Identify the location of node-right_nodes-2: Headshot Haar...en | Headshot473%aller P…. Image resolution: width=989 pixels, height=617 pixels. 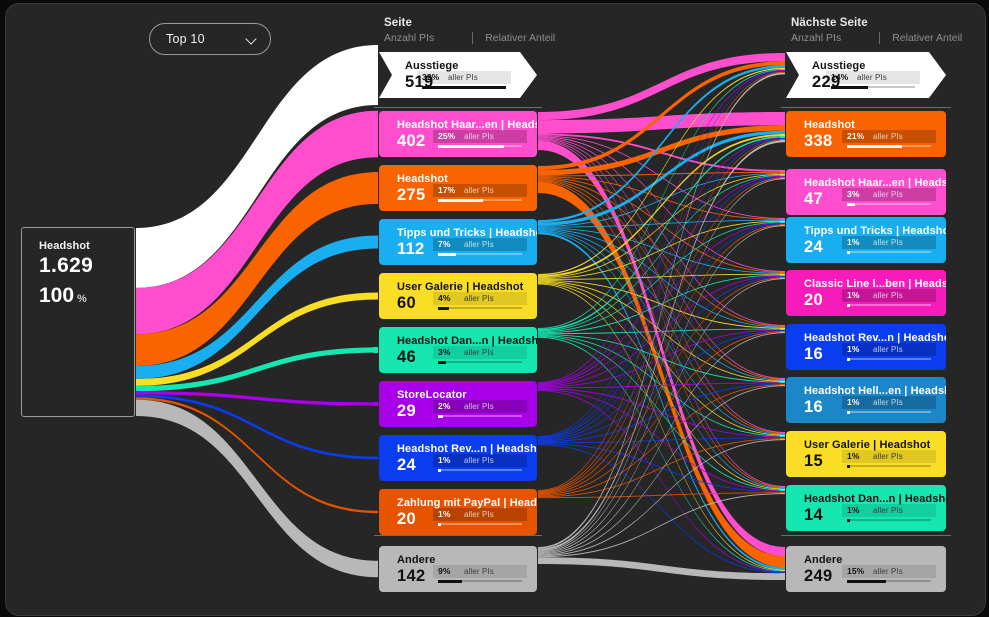
(866, 192).